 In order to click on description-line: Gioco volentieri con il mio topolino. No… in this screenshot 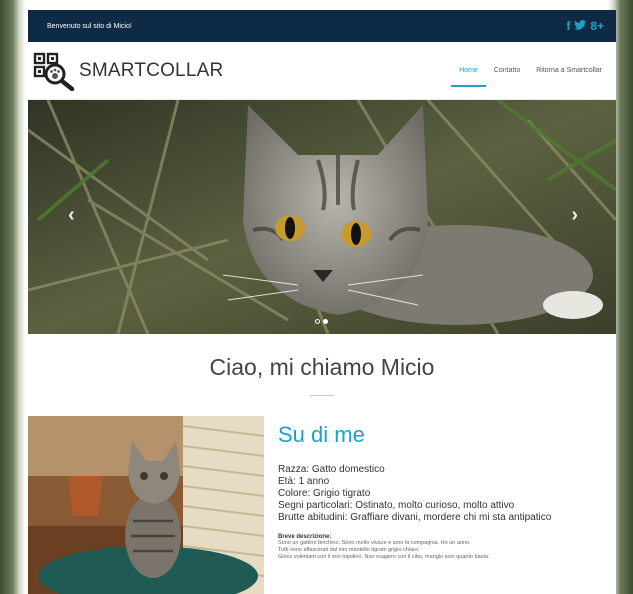, I will do `click(384, 557)`.